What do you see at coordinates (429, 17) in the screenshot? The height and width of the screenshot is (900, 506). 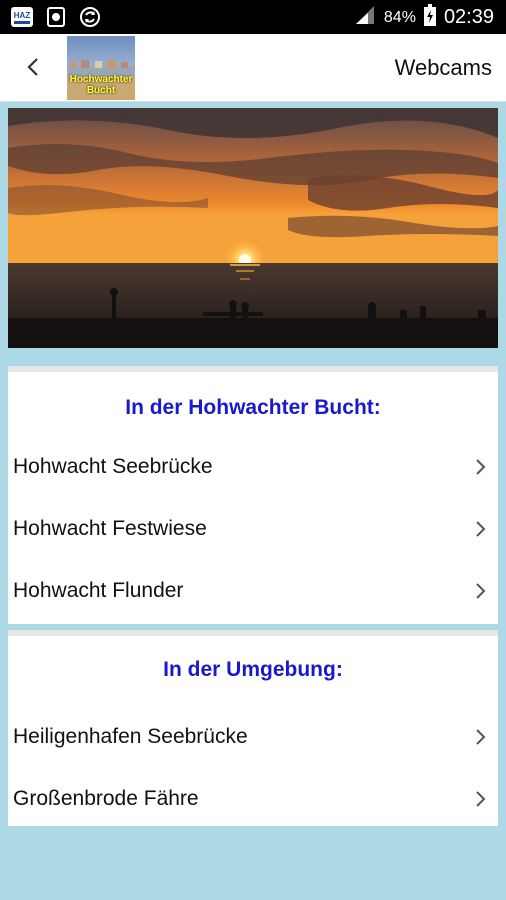 I see `battery-charging-icon` at bounding box center [429, 17].